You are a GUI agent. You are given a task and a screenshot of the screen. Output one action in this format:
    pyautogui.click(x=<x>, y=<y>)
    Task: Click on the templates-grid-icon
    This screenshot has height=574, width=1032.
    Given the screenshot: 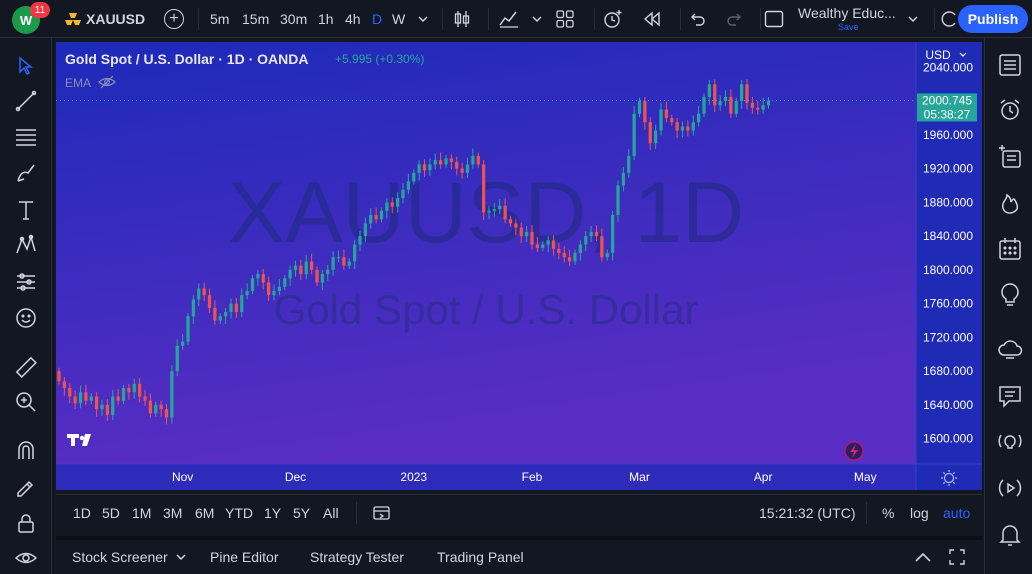 What is the action you would take?
    pyautogui.click(x=565, y=19)
    